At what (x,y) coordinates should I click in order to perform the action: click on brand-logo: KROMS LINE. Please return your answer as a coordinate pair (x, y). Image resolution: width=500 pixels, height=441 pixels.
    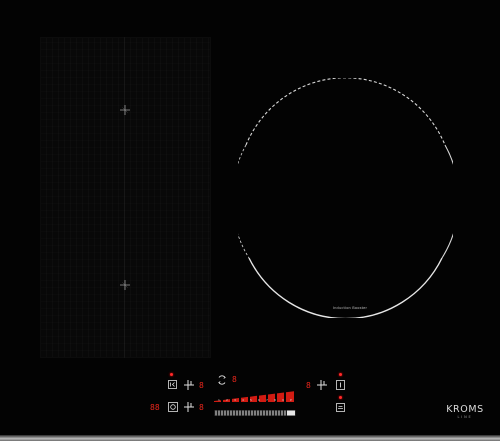
    Looking at the image, I should click on (465, 412).